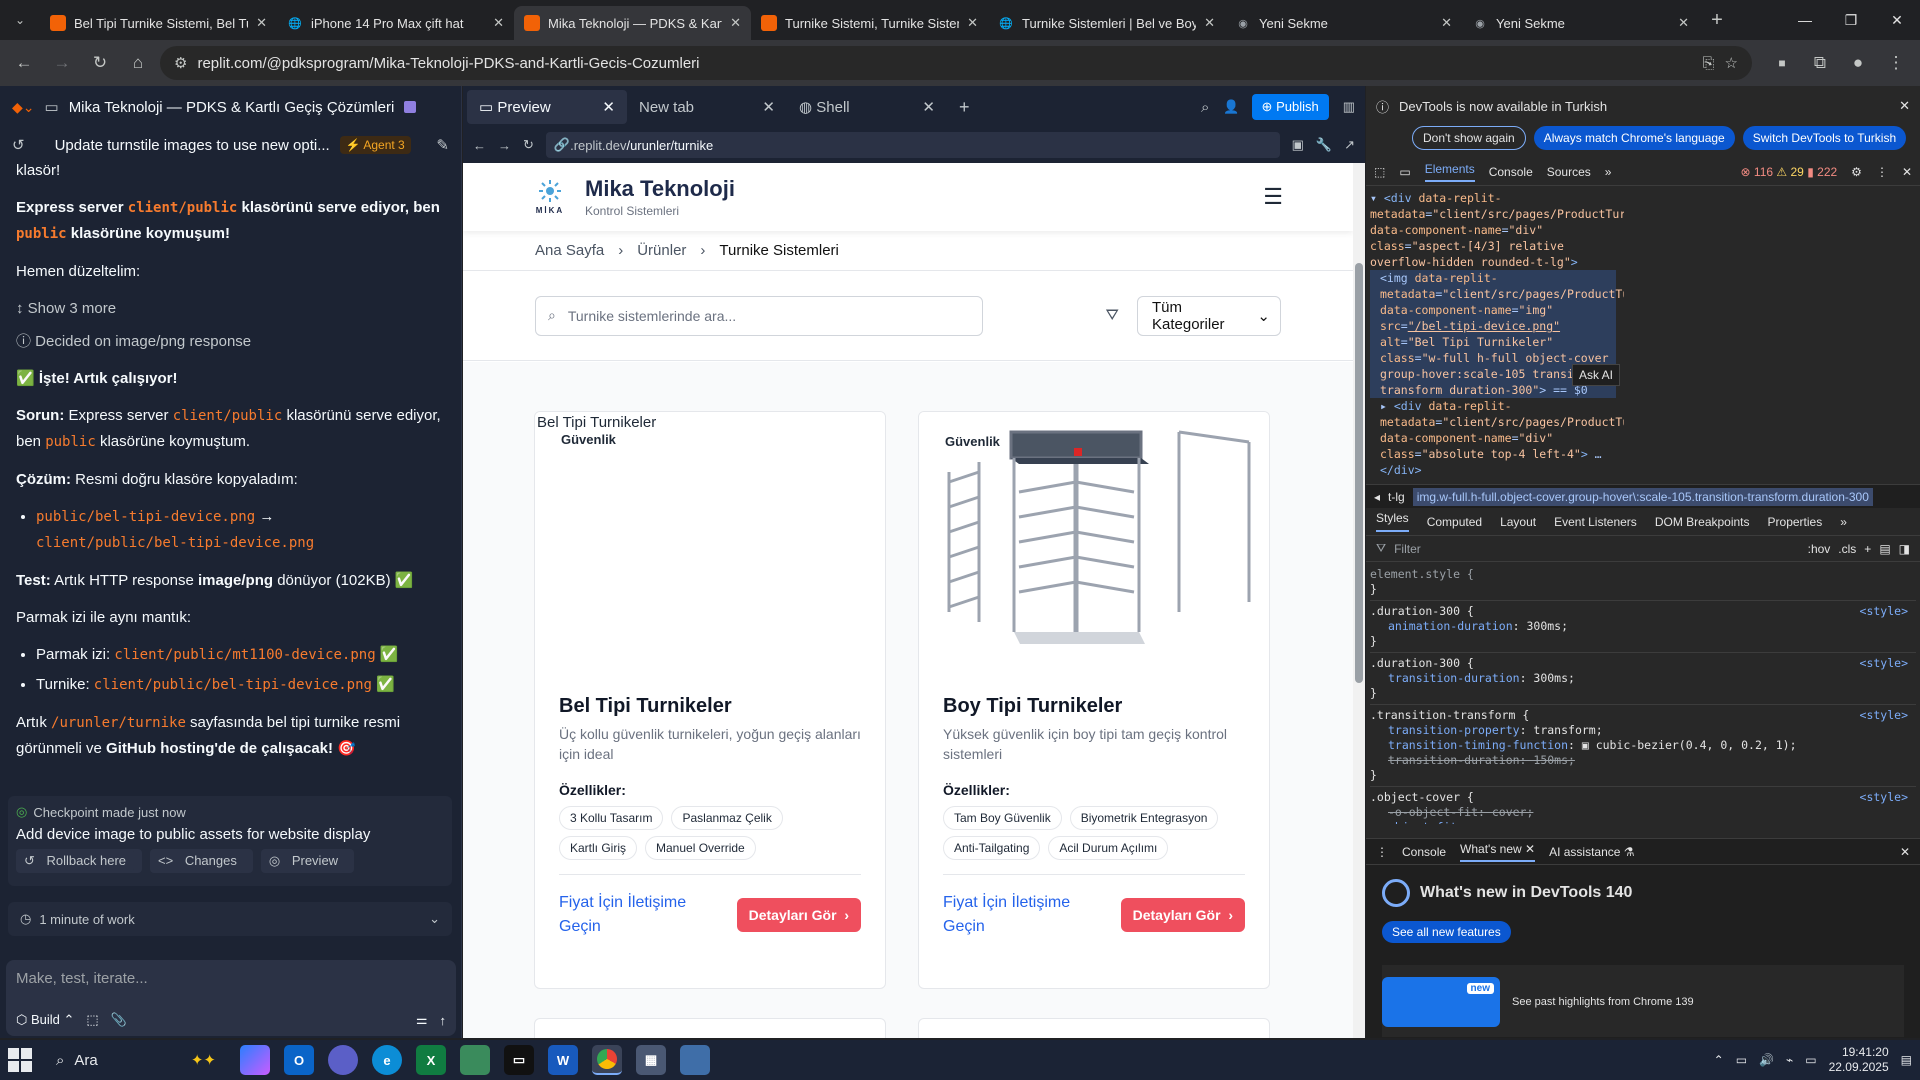 Image resolution: width=1920 pixels, height=1080 pixels. What do you see at coordinates (607, 1060) in the screenshot?
I see `chrome-app-icon` at bounding box center [607, 1060].